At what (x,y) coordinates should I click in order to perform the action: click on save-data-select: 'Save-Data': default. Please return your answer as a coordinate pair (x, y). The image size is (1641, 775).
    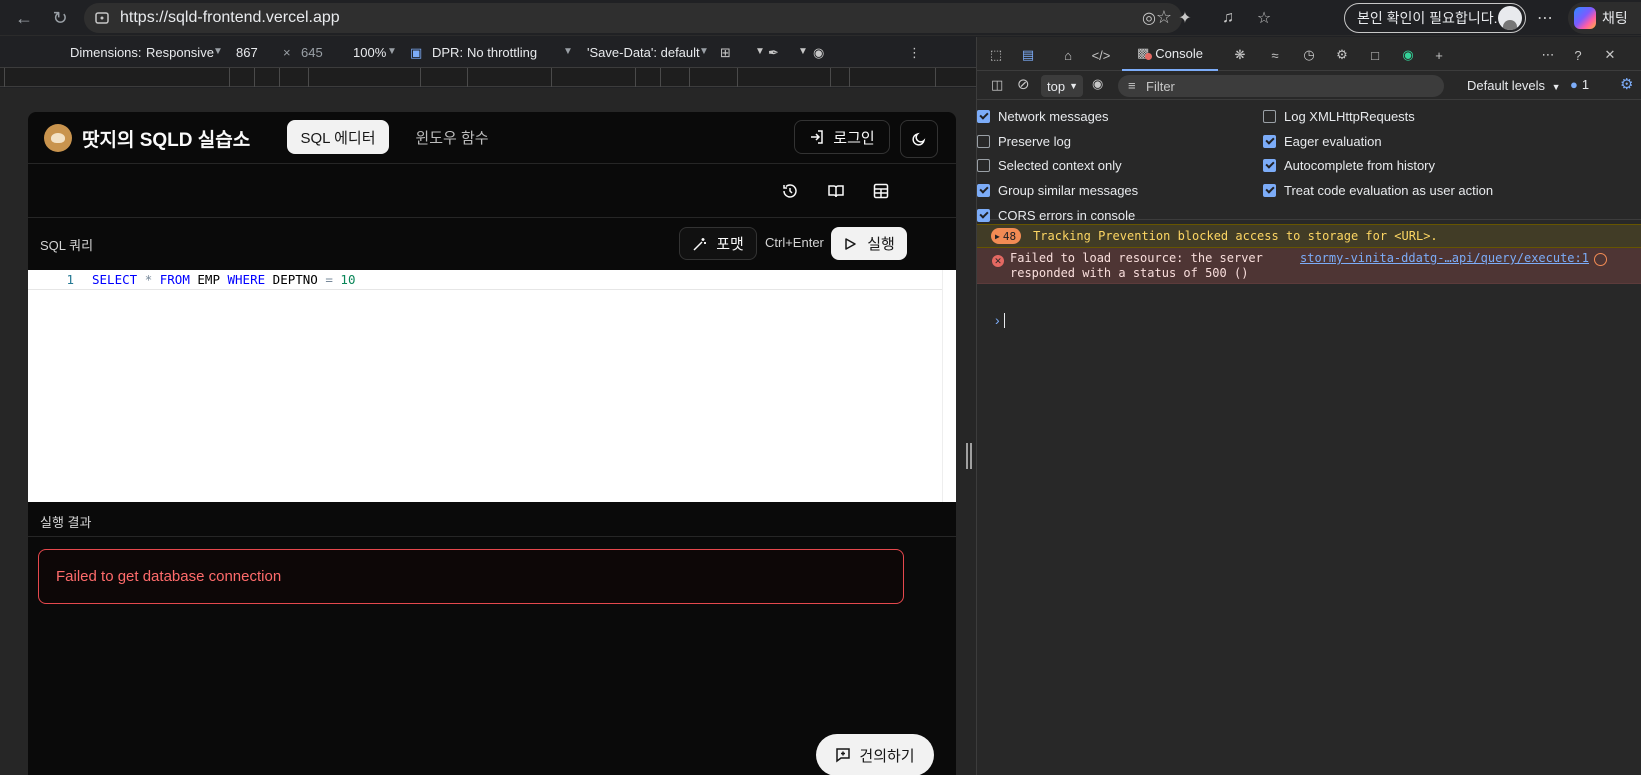
    Looking at the image, I should click on (643, 52).